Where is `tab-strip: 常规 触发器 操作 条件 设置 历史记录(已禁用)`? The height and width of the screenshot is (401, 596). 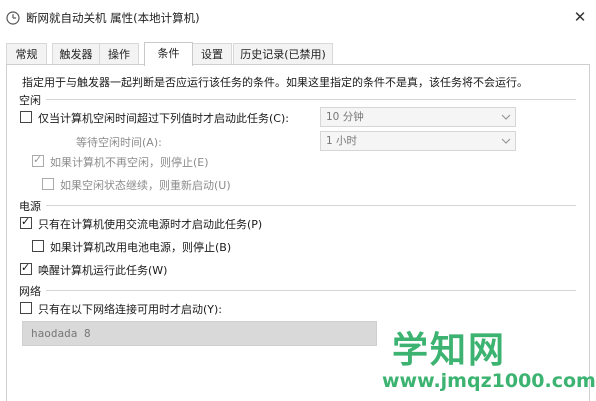 tab-strip: 常规 触发器 操作 条件 设置 历史记录(已禁用) is located at coordinates (298, 54).